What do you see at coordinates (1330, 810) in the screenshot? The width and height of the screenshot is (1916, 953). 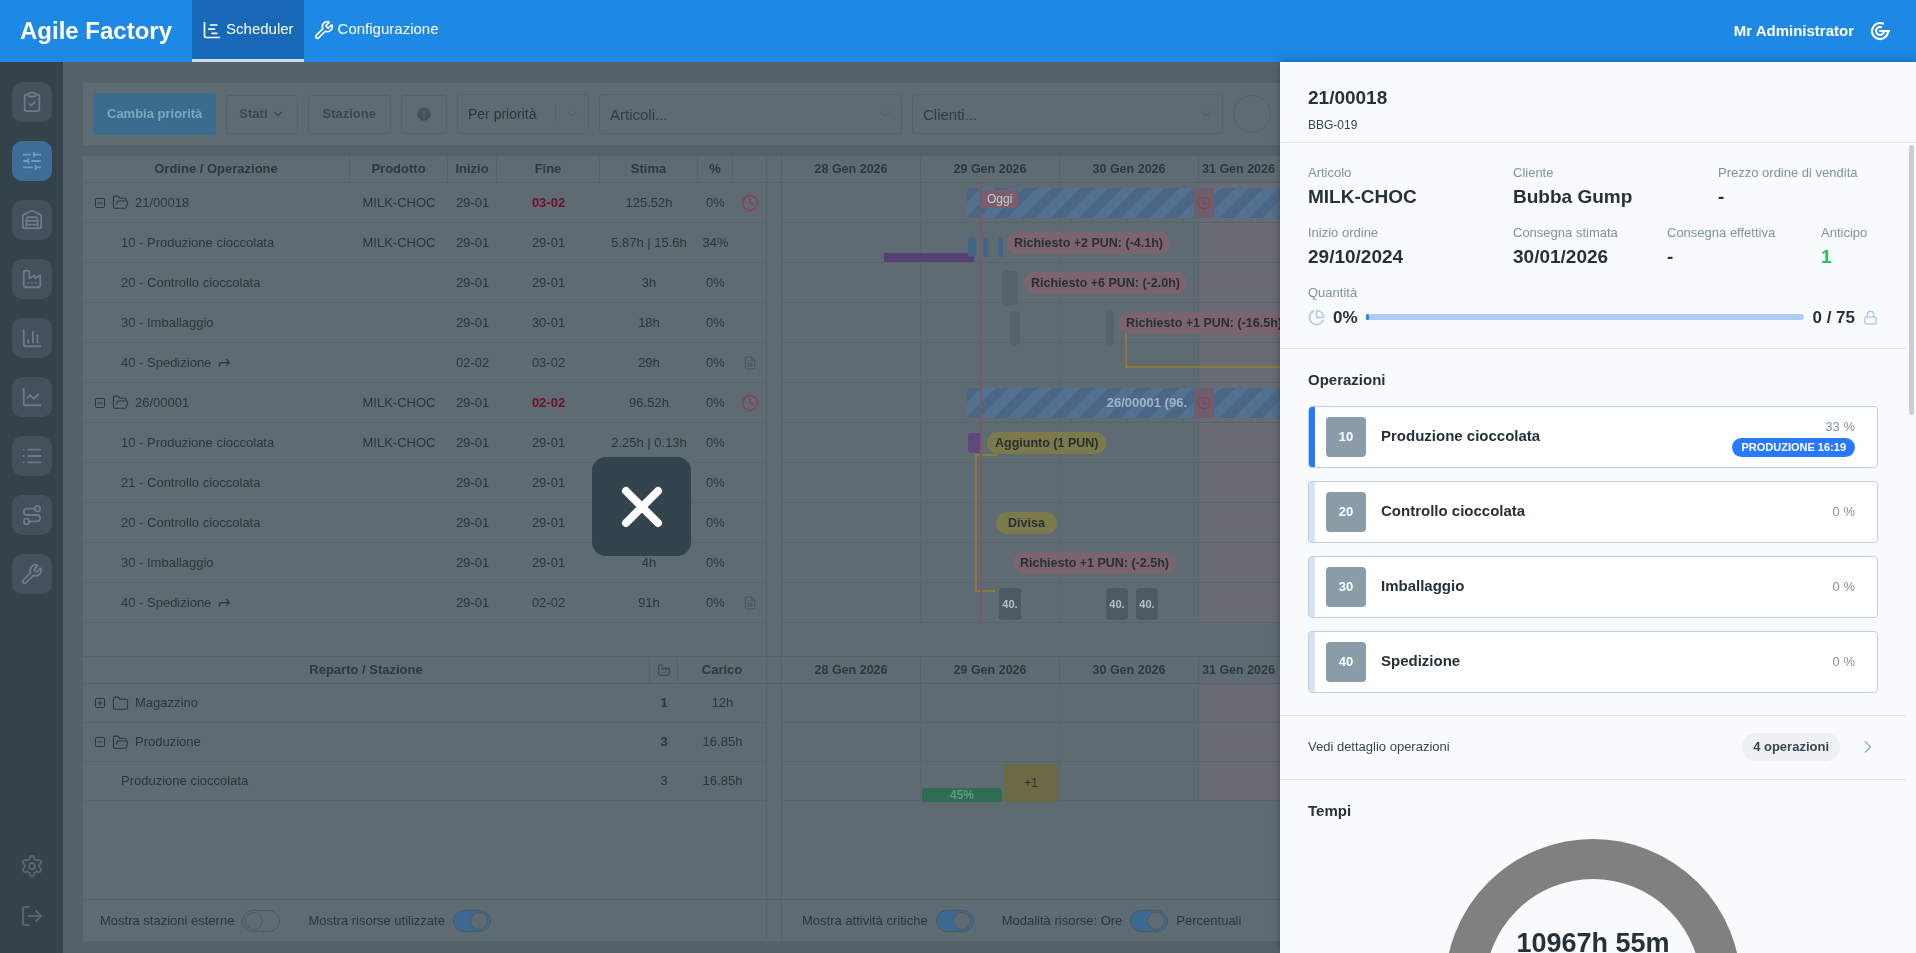 I see `section-title: Tempi` at bounding box center [1330, 810].